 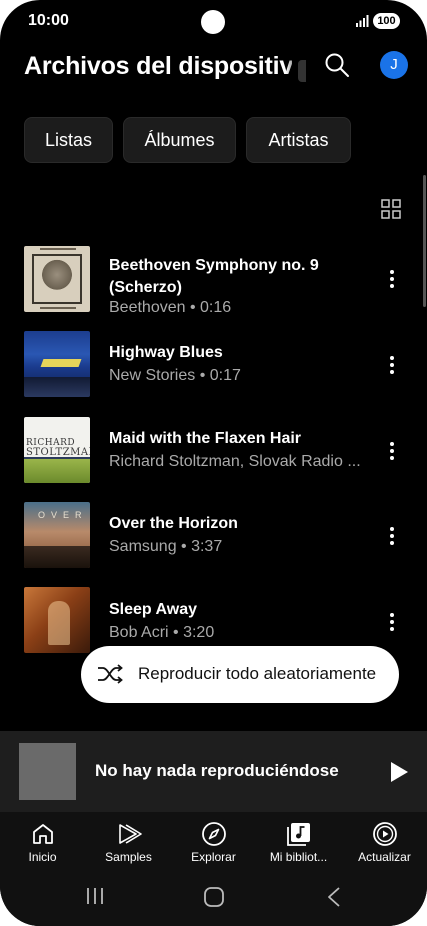 I want to click on front-camera, so click(x=213, y=22).